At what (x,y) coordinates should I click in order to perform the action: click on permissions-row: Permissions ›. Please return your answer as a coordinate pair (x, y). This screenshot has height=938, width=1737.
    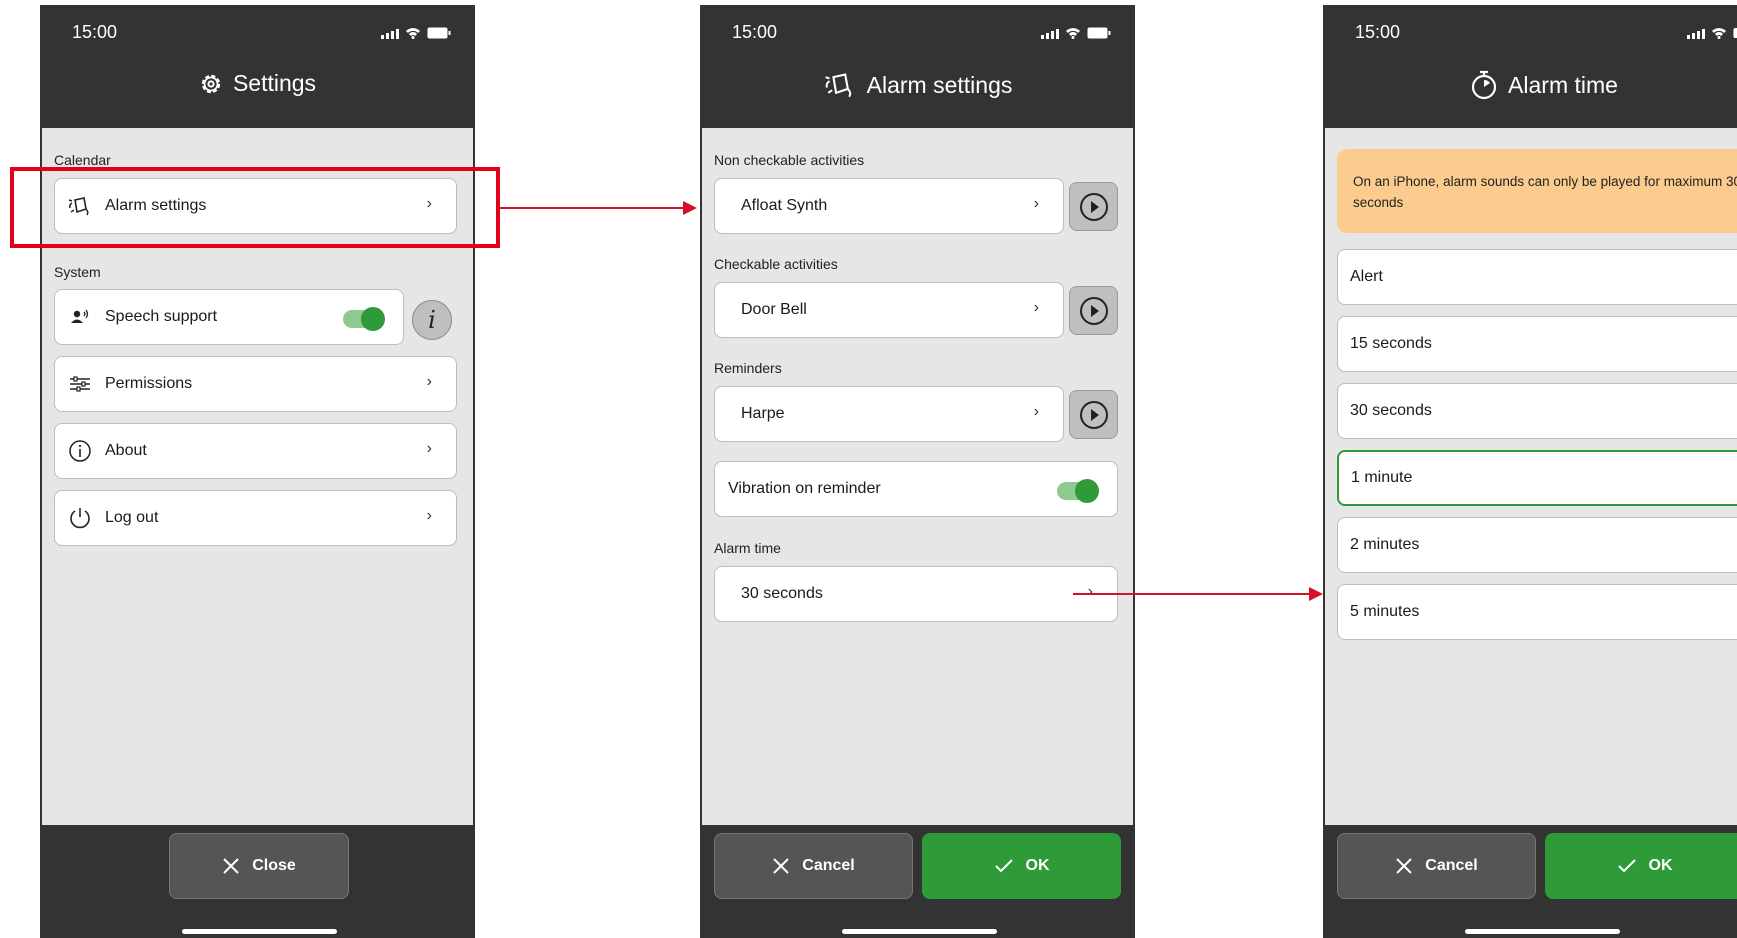
    Looking at the image, I should click on (255, 384).